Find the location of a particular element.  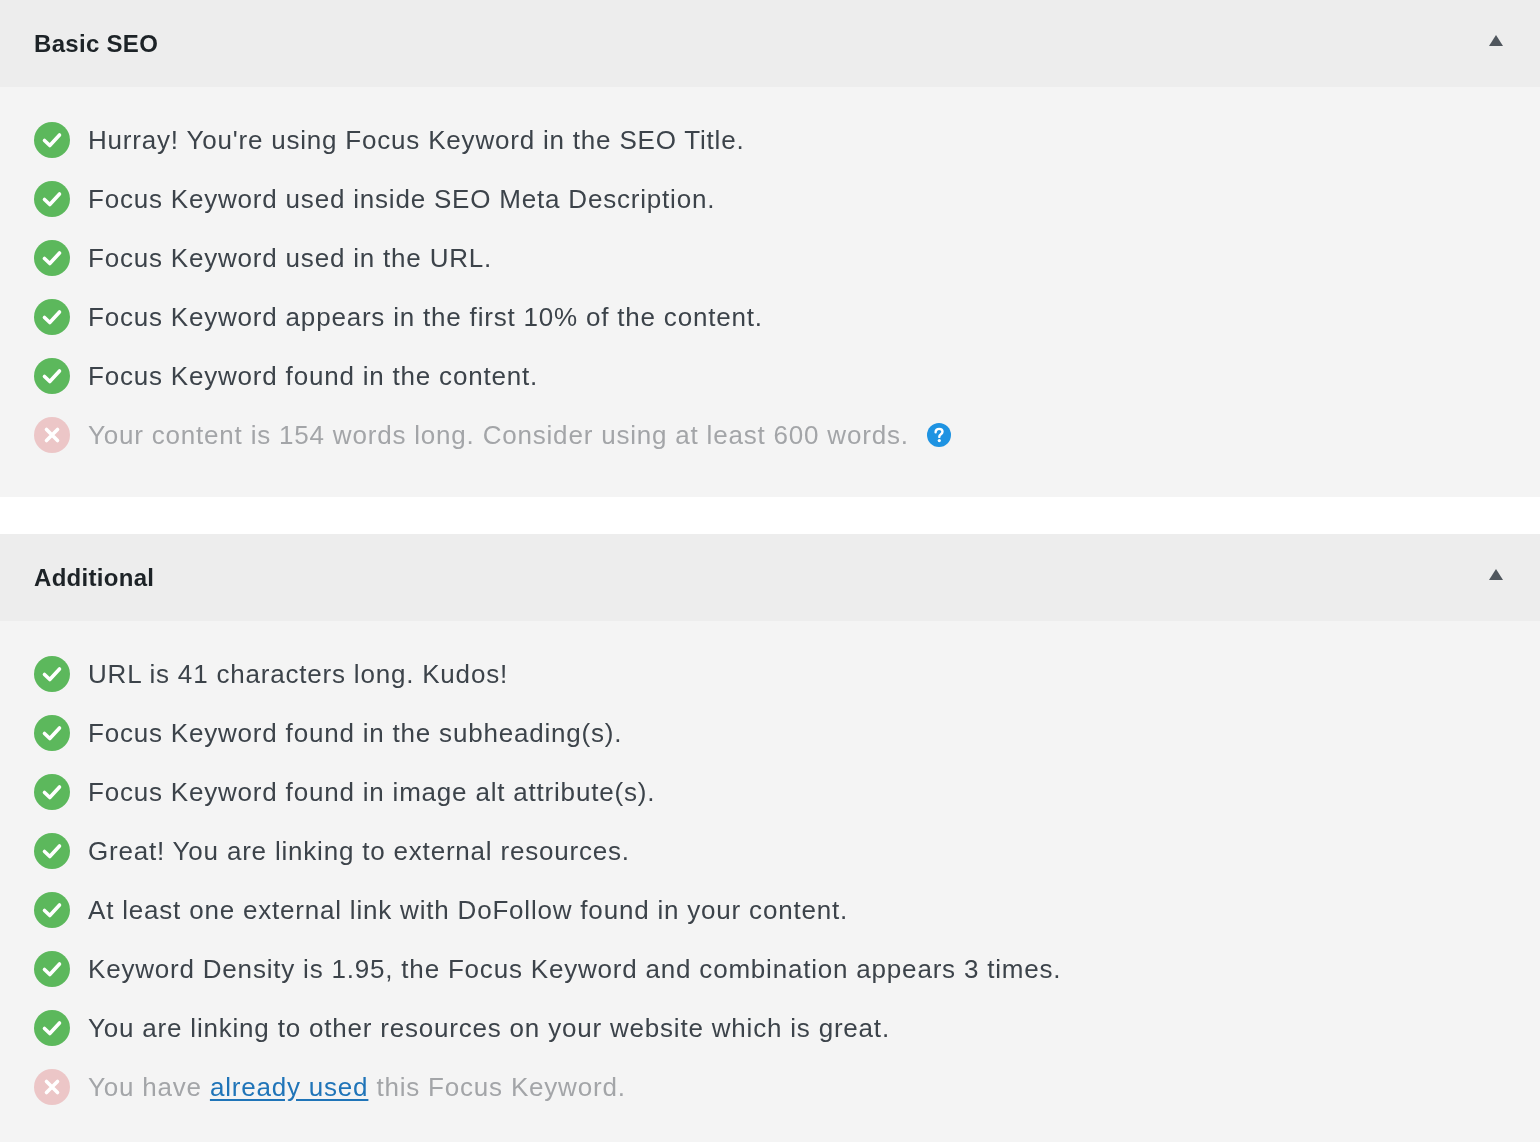

check-text: Focus Keyword found in the subheading(s). is located at coordinates (355, 733).